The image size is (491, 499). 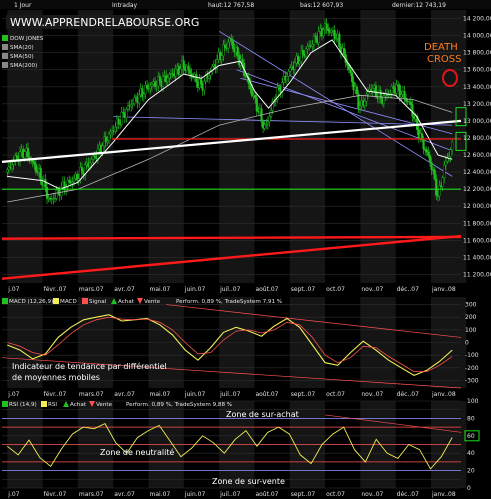 I want to click on macd-tick-label: 200, so click(x=471, y=317).